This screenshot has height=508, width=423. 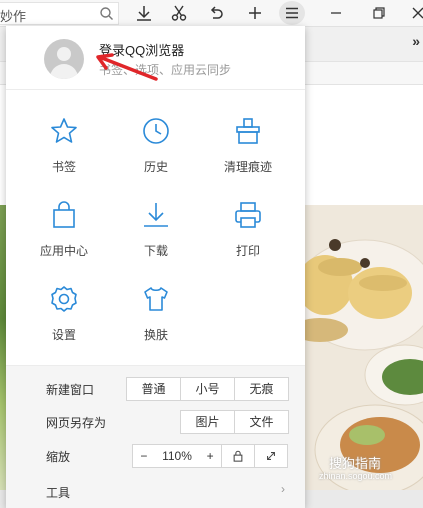 I want to click on search-box: 妙作, so click(x=59, y=13).